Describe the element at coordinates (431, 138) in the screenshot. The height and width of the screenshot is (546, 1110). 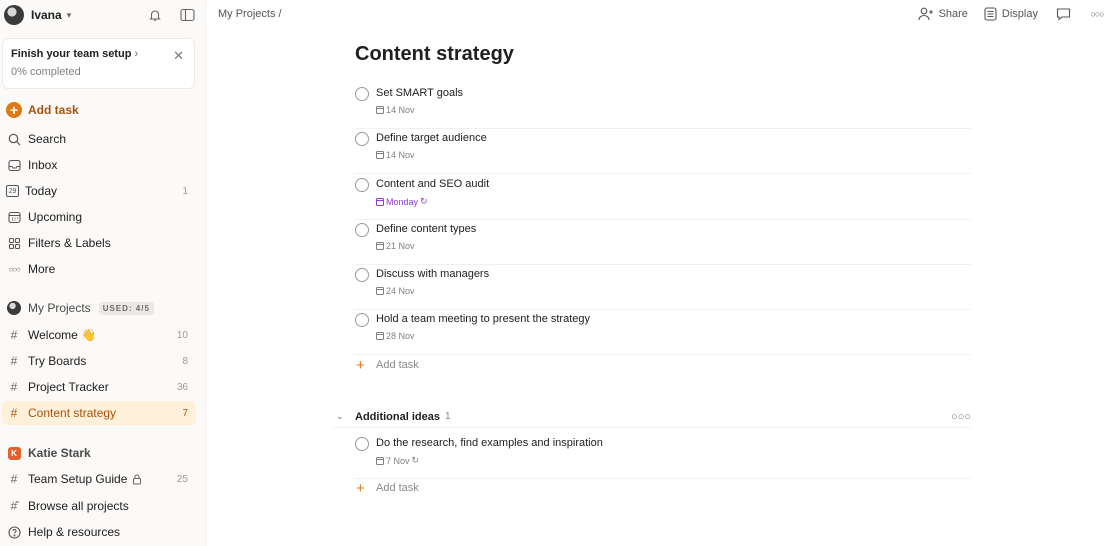
I see `task-name: Define target audience` at that location.